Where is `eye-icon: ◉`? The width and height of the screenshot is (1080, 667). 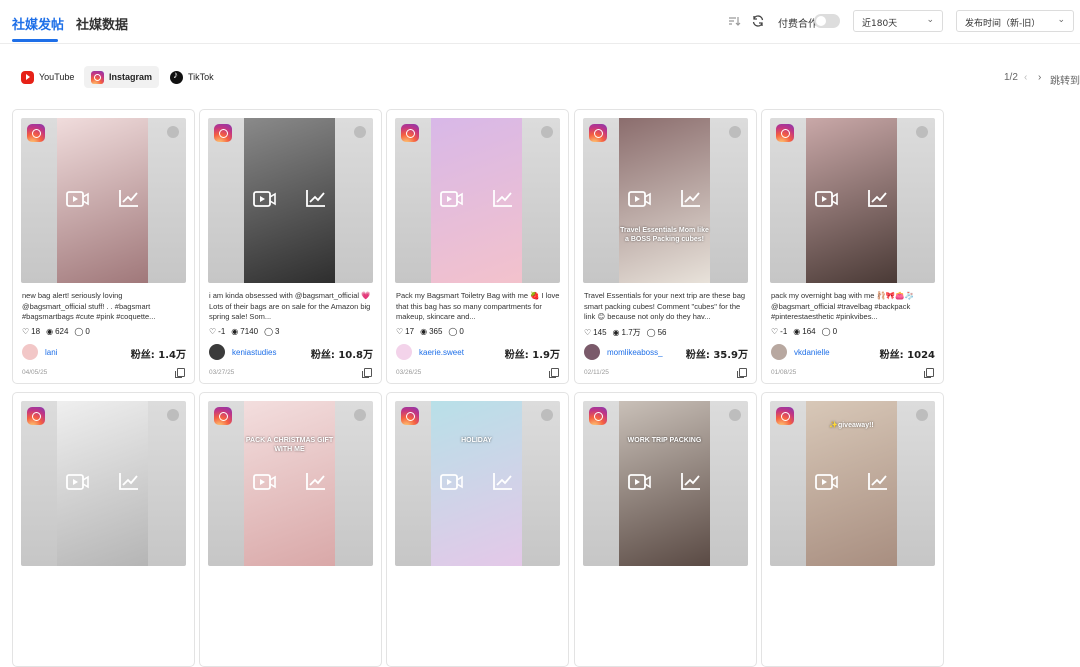 eye-icon: ◉ is located at coordinates (616, 332).